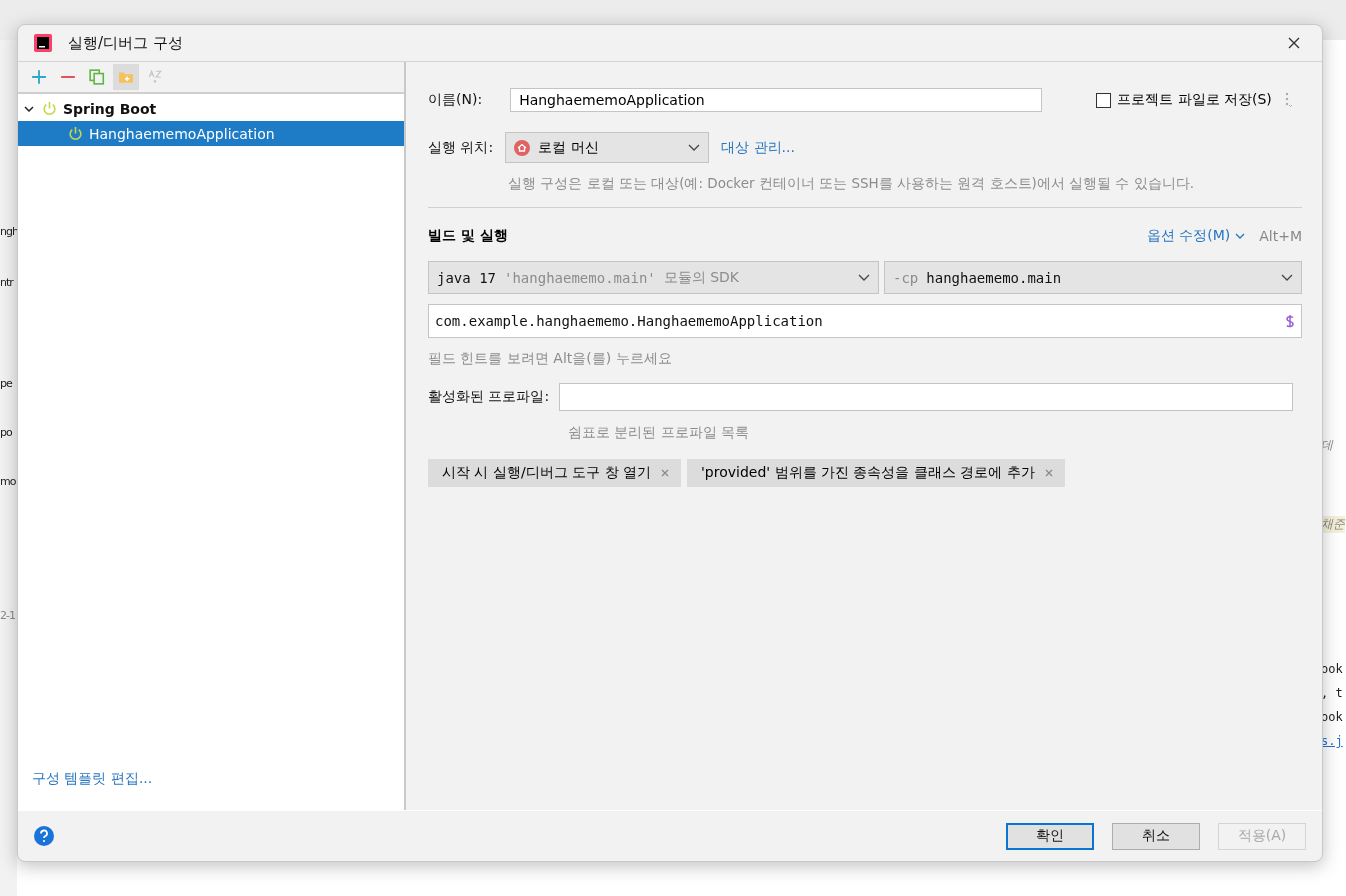 The height and width of the screenshot is (896, 1346). I want to click on code-fragment: , t, so click(1332, 693).